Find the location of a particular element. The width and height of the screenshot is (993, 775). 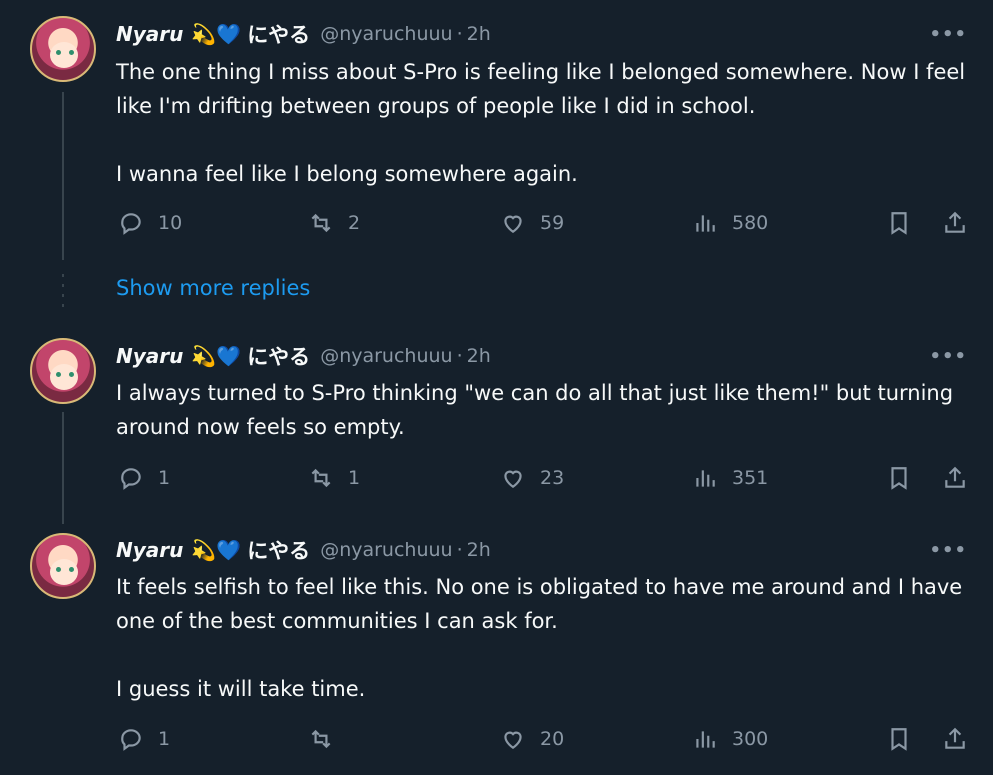

show-more-replies-link: Show more replies is located at coordinates (213, 288).